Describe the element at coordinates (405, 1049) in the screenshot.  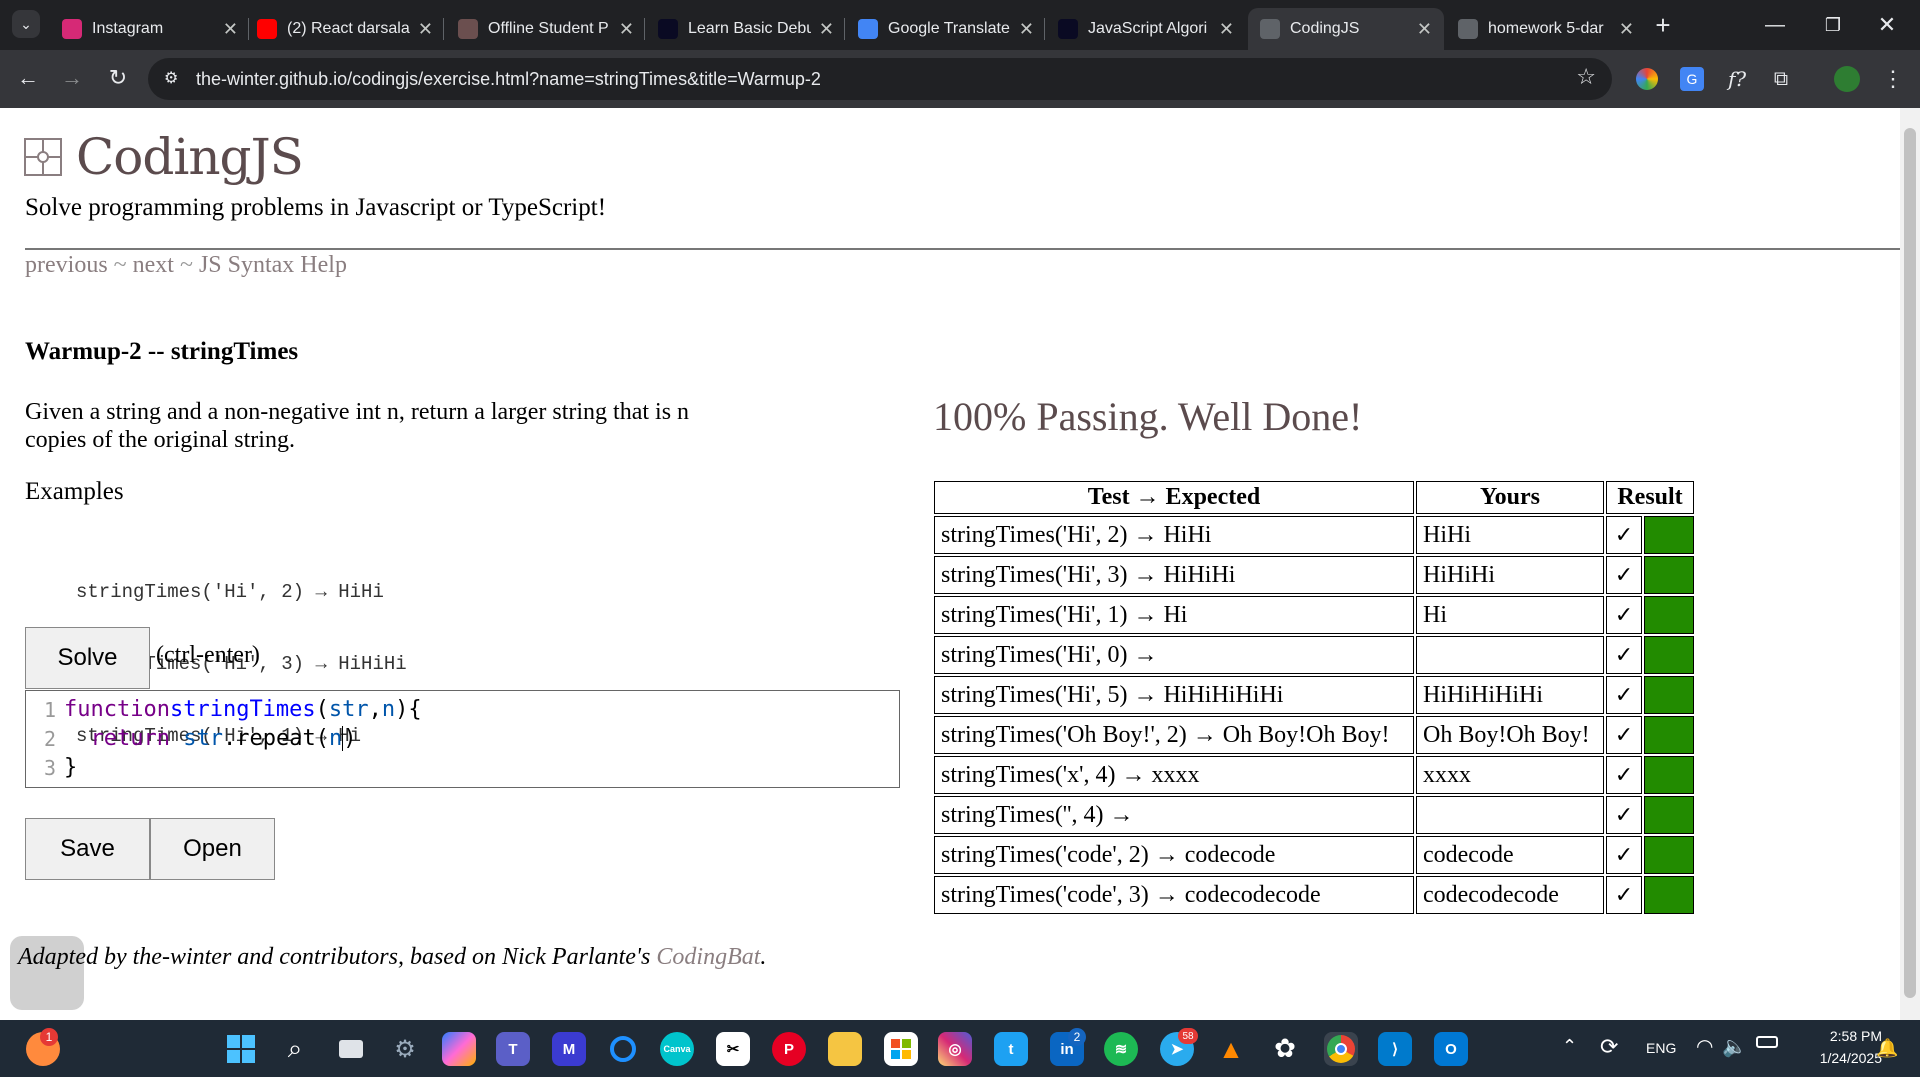
I see `settings-icon: ⚙` at that location.